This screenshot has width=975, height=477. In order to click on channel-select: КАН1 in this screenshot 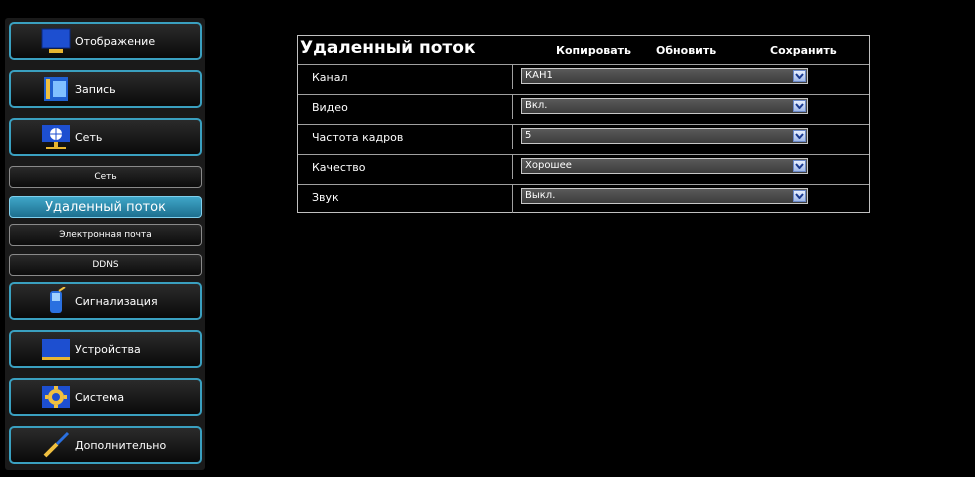, I will do `click(664, 76)`.